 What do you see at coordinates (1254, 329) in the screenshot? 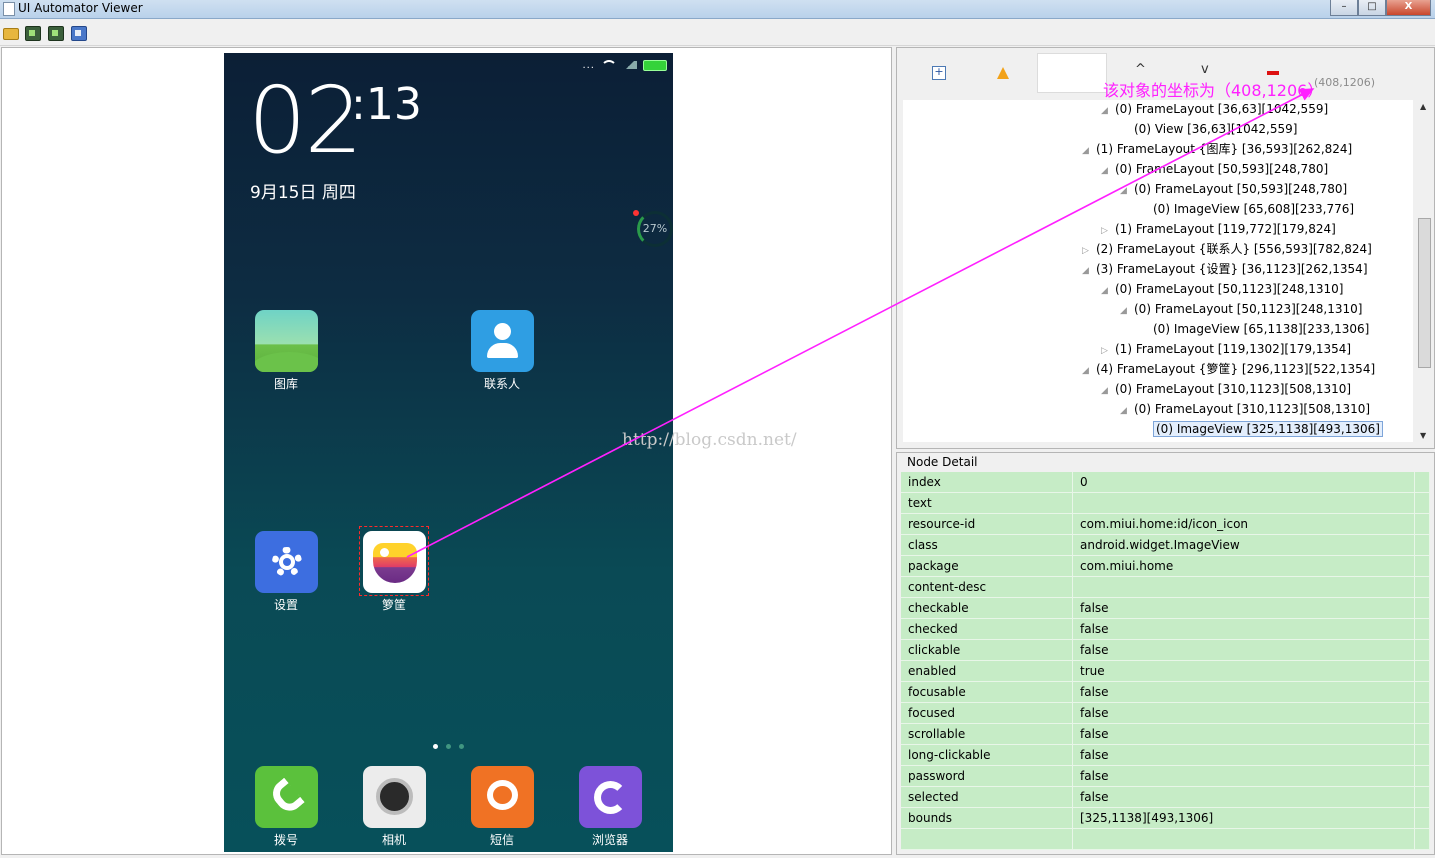
I see `tree-node: (0) ImageView [65,1138][233,1306]` at bounding box center [1254, 329].